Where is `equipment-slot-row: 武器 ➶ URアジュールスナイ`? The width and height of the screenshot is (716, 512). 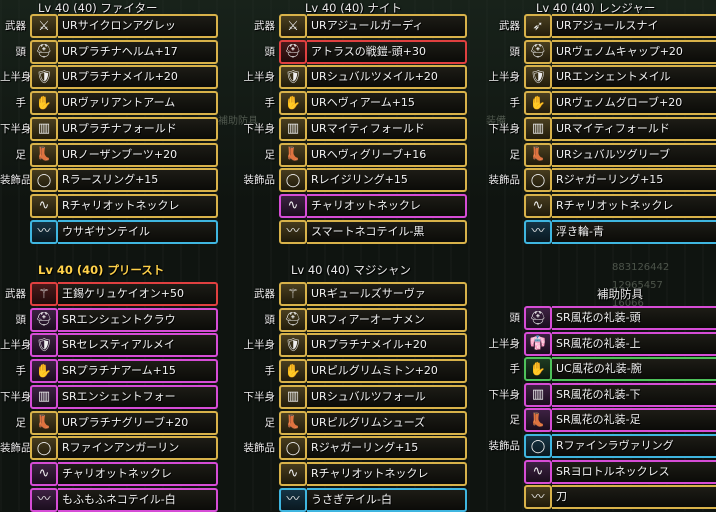 equipment-slot-row: 武器 ➶ URアジュールスナイ is located at coordinates (602, 26).